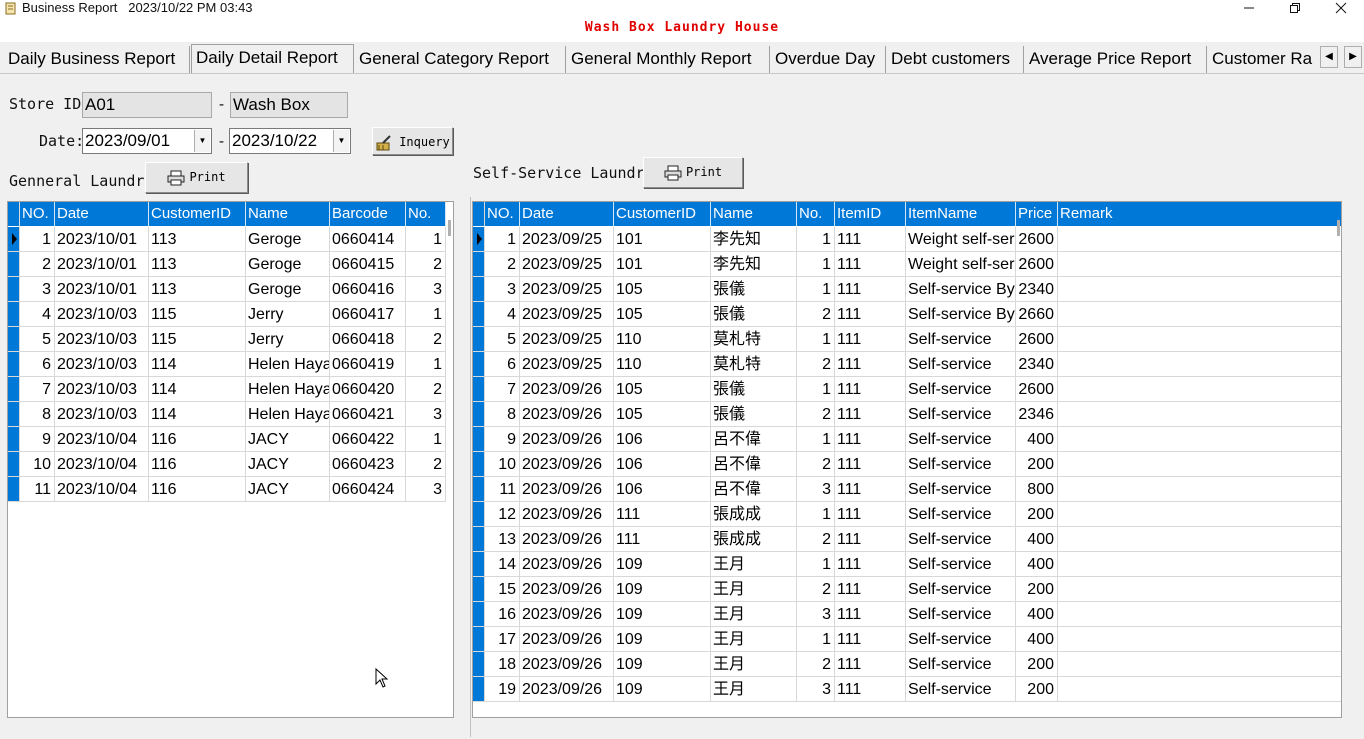  What do you see at coordinates (368, 464) in the screenshot?
I see `table-cell: 0660423` at bounding box center [368, 464].